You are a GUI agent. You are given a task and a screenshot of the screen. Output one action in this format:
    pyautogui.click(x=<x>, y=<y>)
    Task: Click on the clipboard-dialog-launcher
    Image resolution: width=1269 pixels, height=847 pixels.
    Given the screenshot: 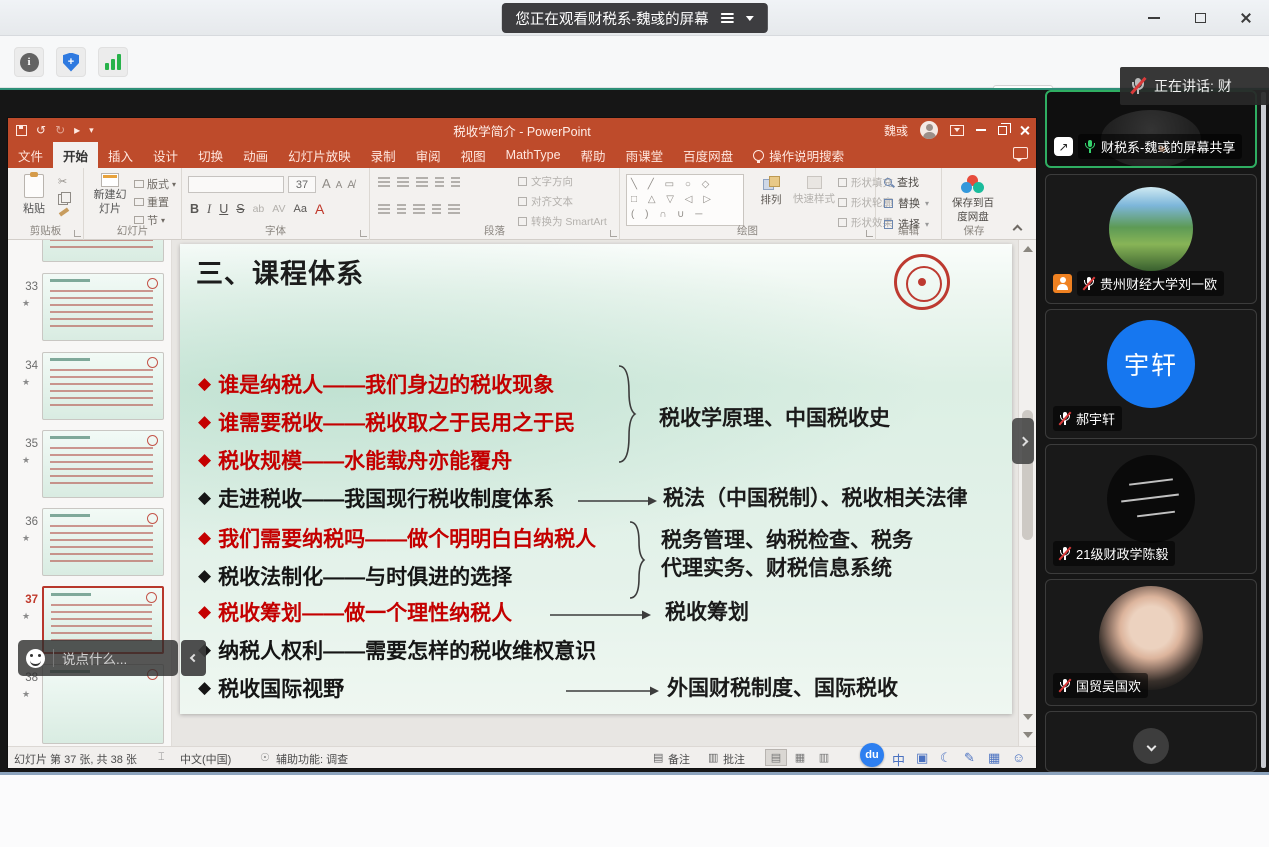 What is the action you would take?
    pyautogui.click(x=77, y=233)
    